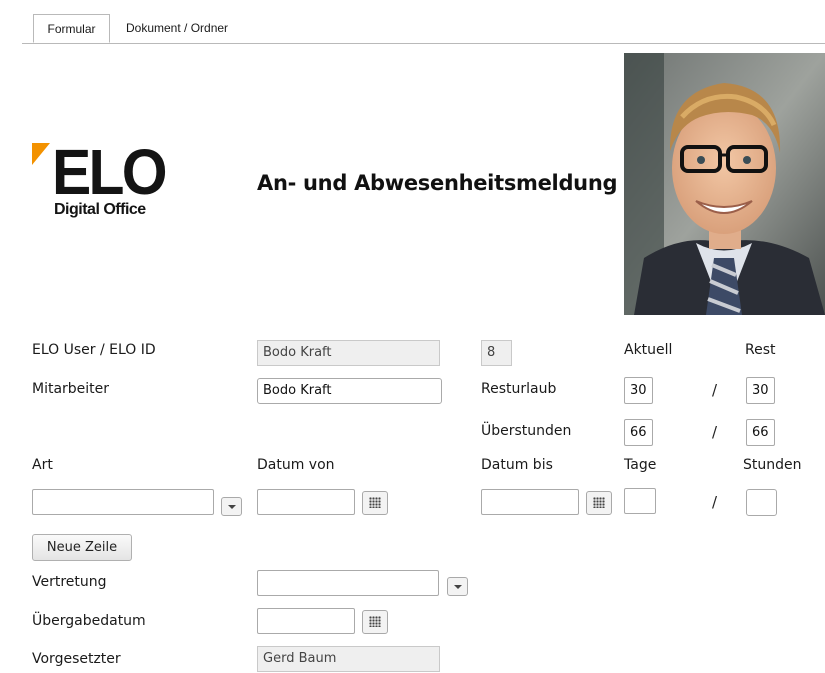 This screenshot has width=825, height=673. I want to click on vertretung-label: Vertretung, so click(69, 582).